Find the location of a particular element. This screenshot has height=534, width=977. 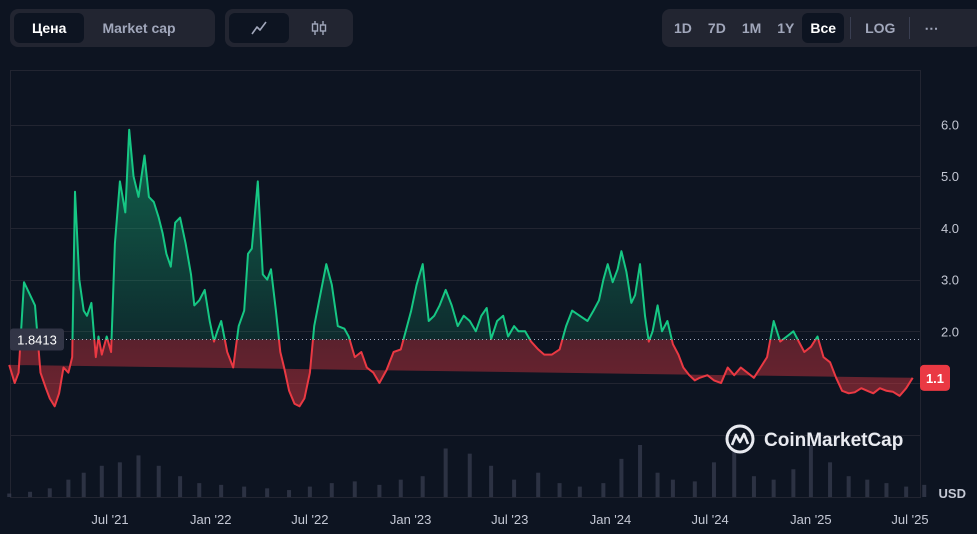

y-axis-unit: USD is located at coordinates (952, 493).